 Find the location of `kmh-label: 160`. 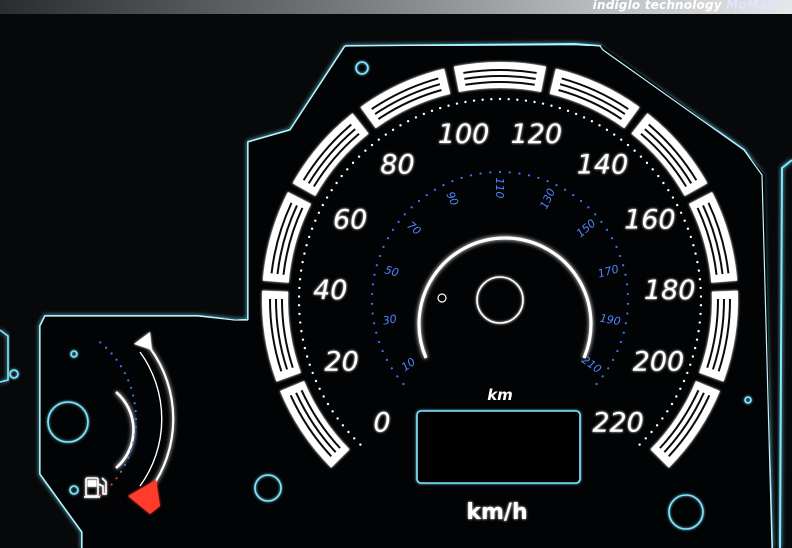

kmh-label: 160 is located at coordinates (650, 220).